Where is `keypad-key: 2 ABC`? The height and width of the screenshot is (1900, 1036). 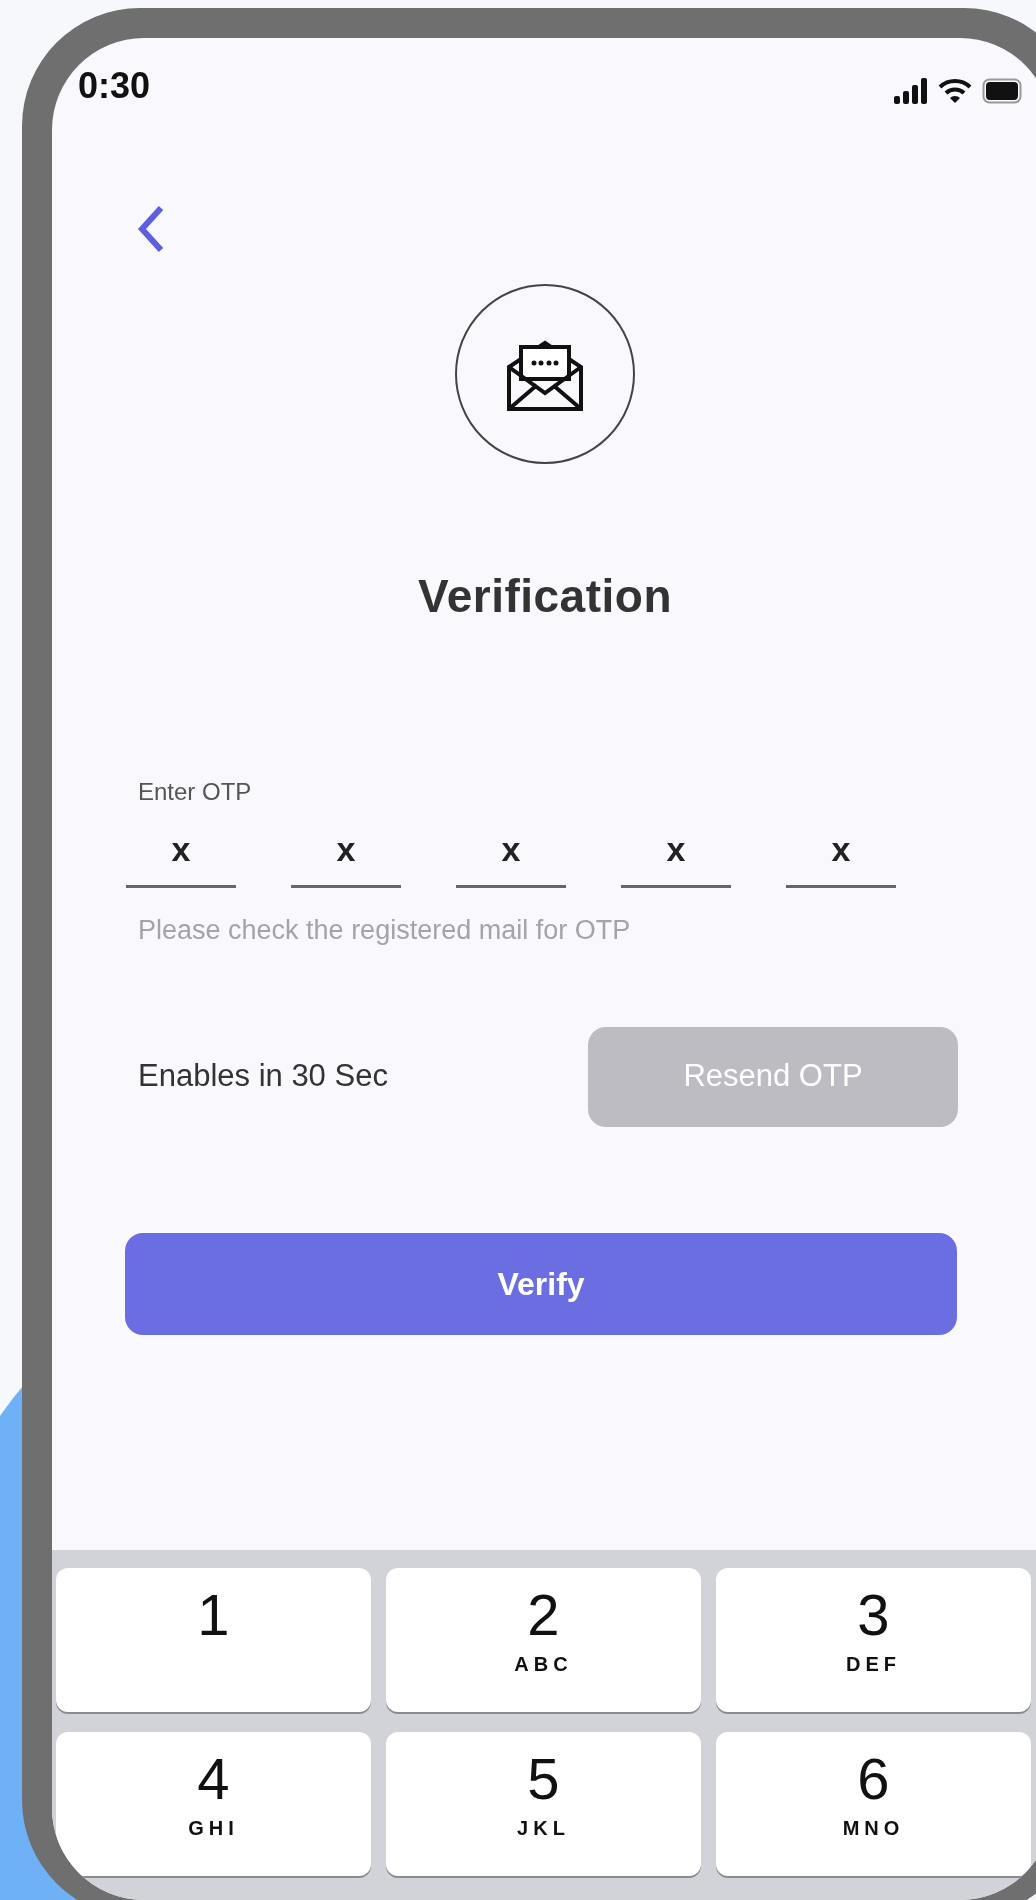
keypad-key: 2 ABC is located at coordinates (543, 1640).